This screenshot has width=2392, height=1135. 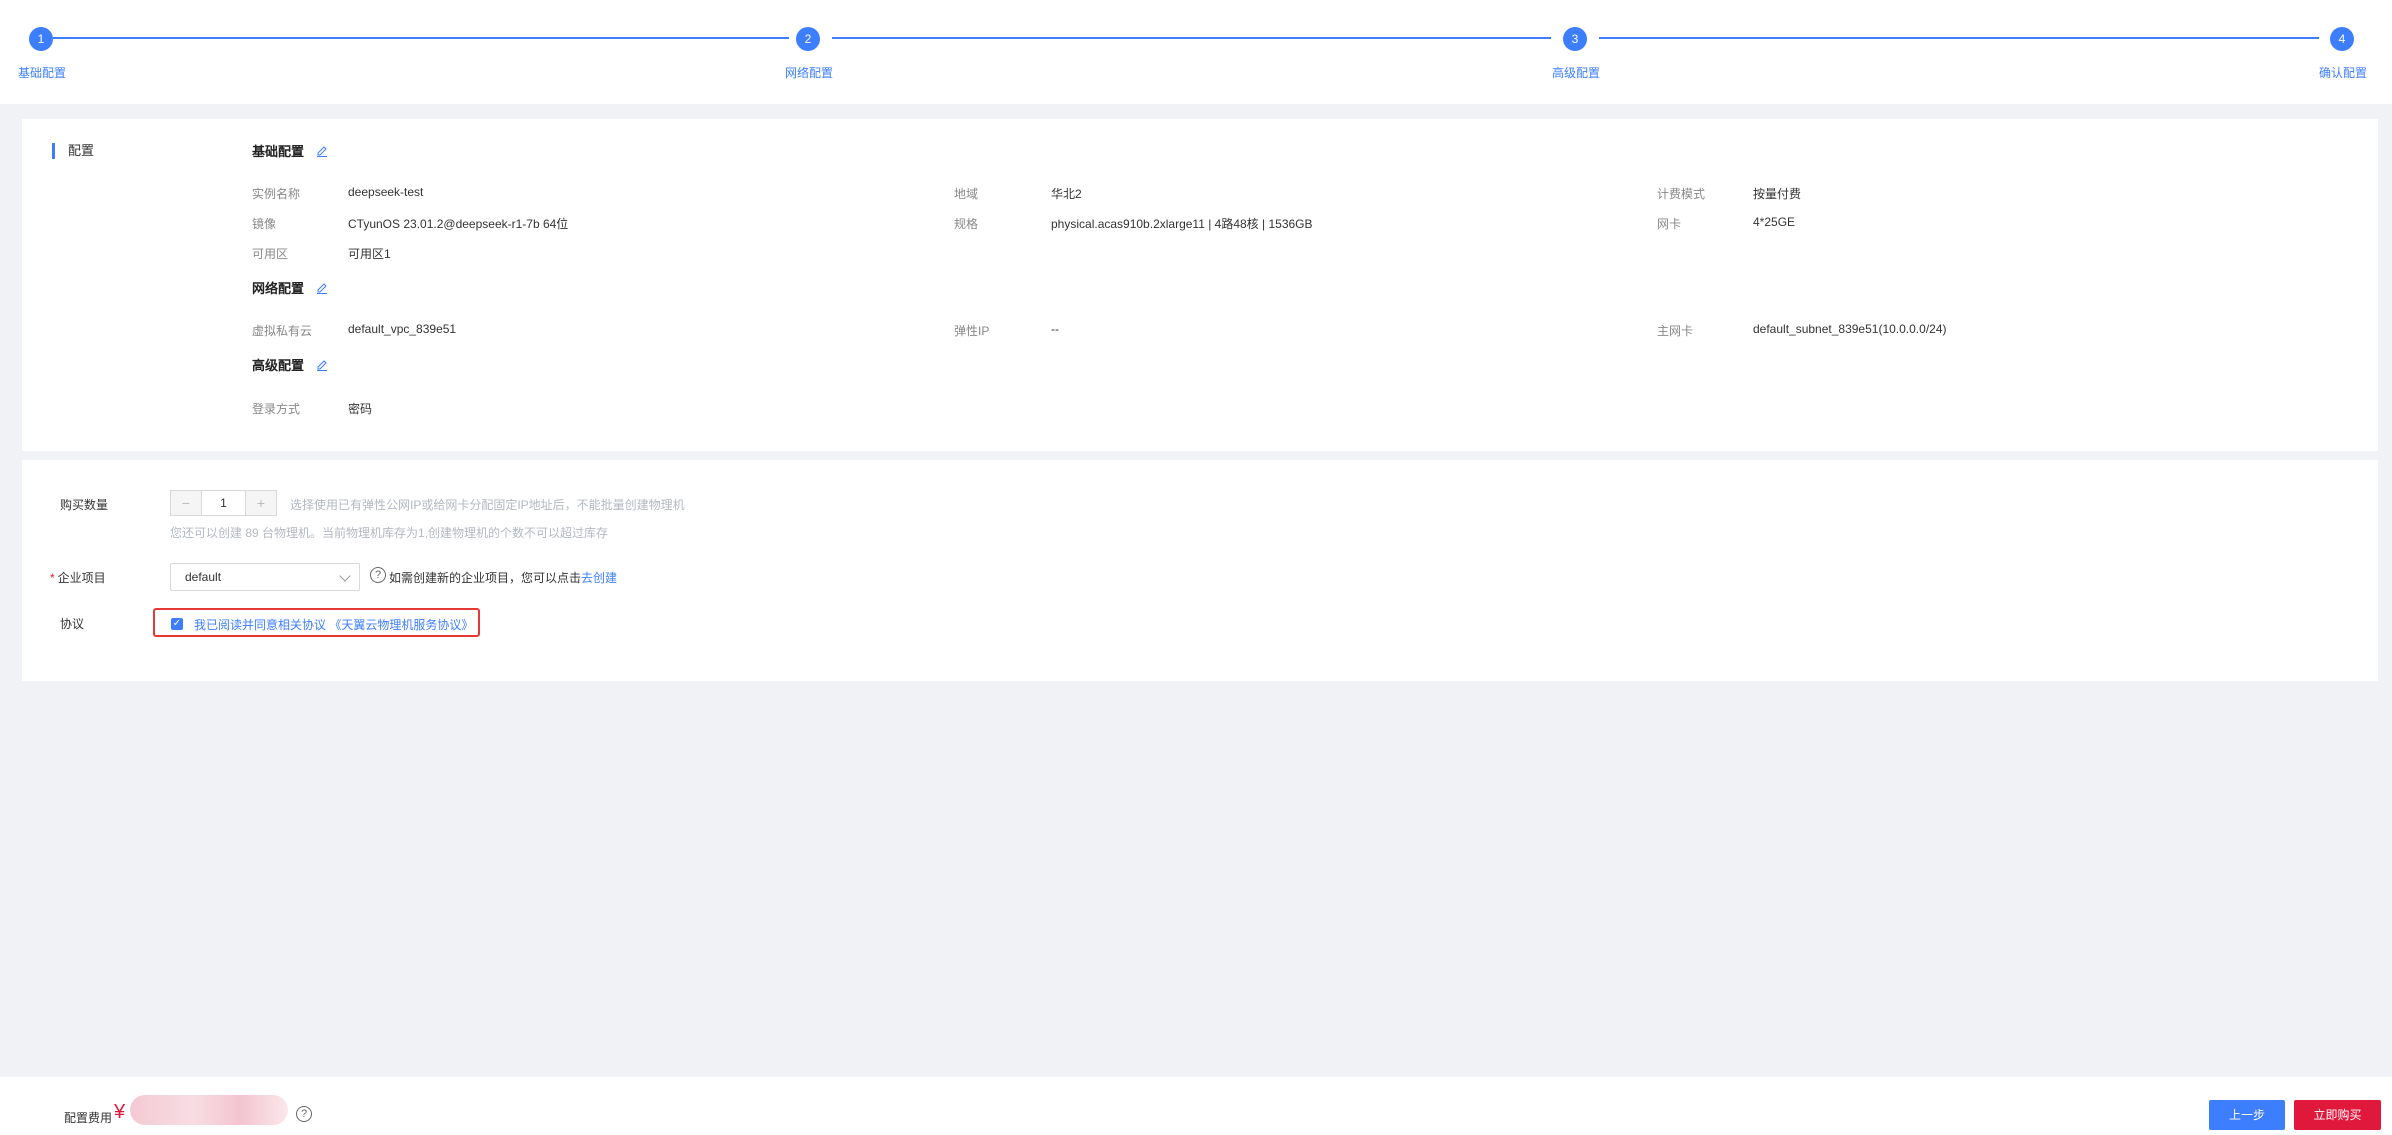 What do you see at coordinates (1681, 194) in the screenshot?
I see `billing-label: 计费模式` at bounding box center [1681, 194].